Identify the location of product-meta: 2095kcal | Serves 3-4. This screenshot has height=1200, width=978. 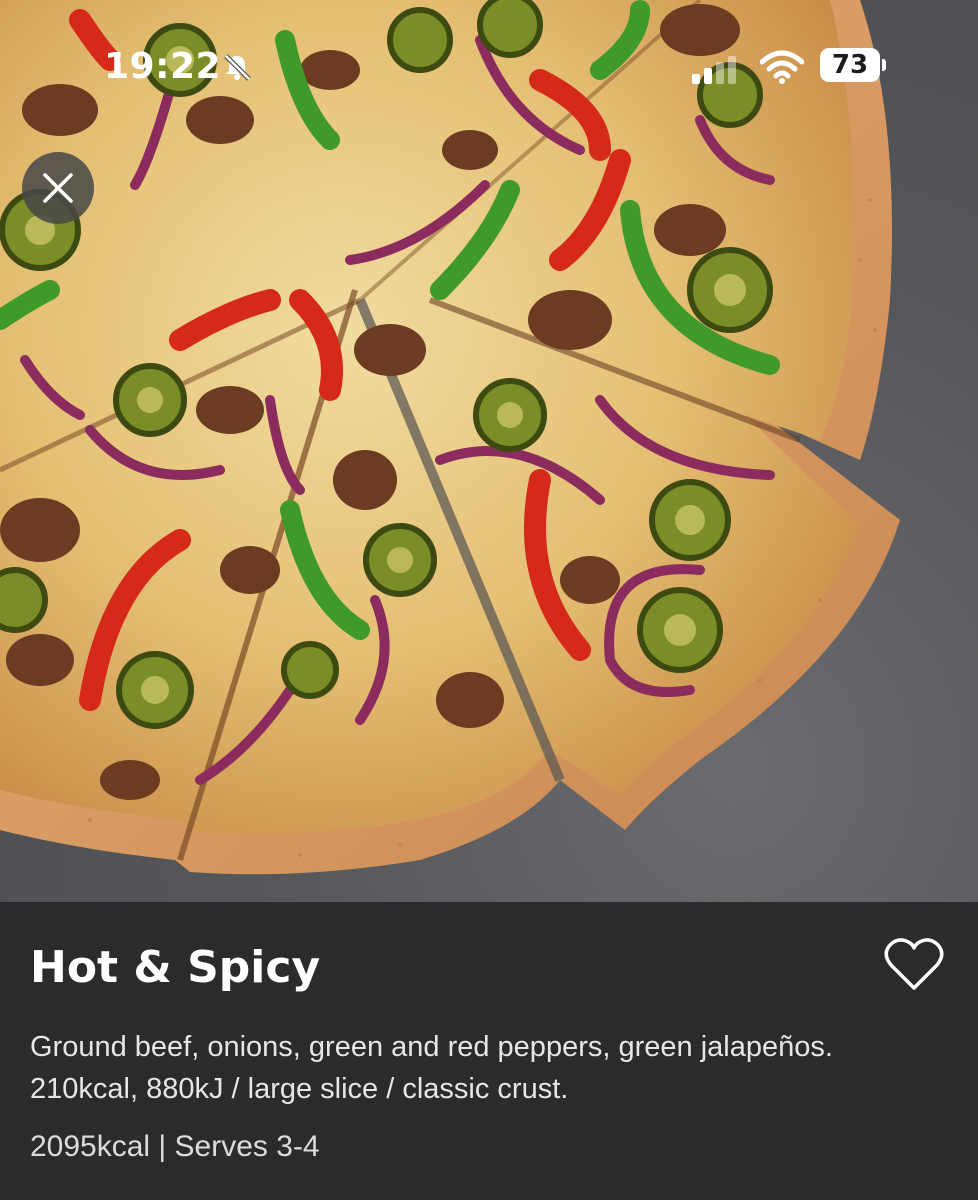
(175, 1146).